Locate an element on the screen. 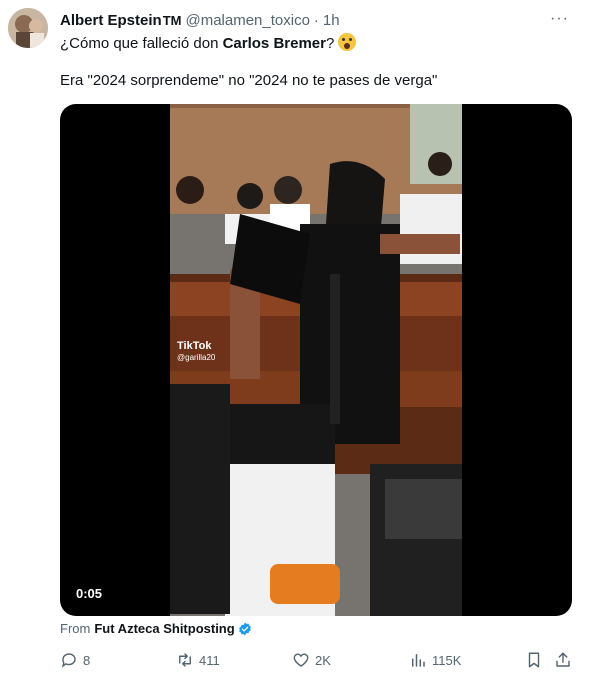 The height and width of the screenshot is (679, 589). action-bar: 8 411 2K 115K is located at coordinates (316, 660).